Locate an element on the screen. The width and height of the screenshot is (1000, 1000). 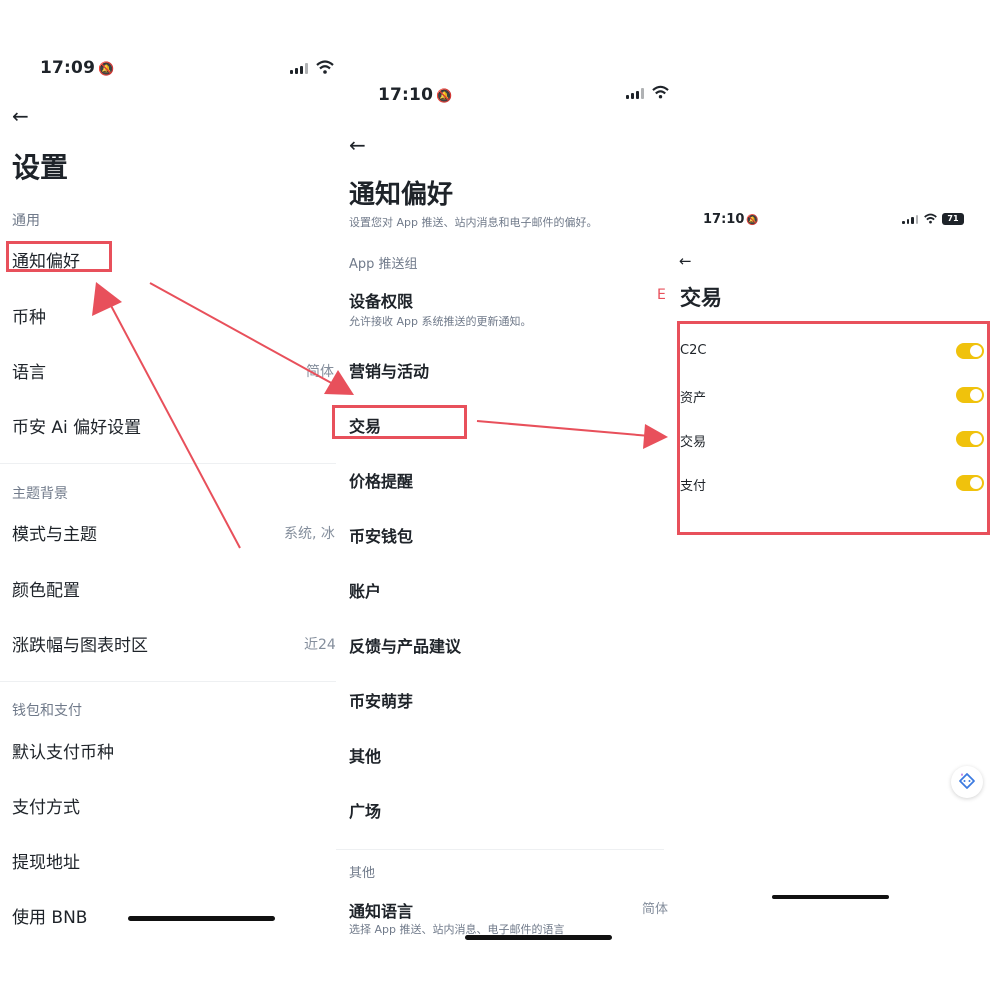
arrow-to-notify is located at coordinates (166, 415).